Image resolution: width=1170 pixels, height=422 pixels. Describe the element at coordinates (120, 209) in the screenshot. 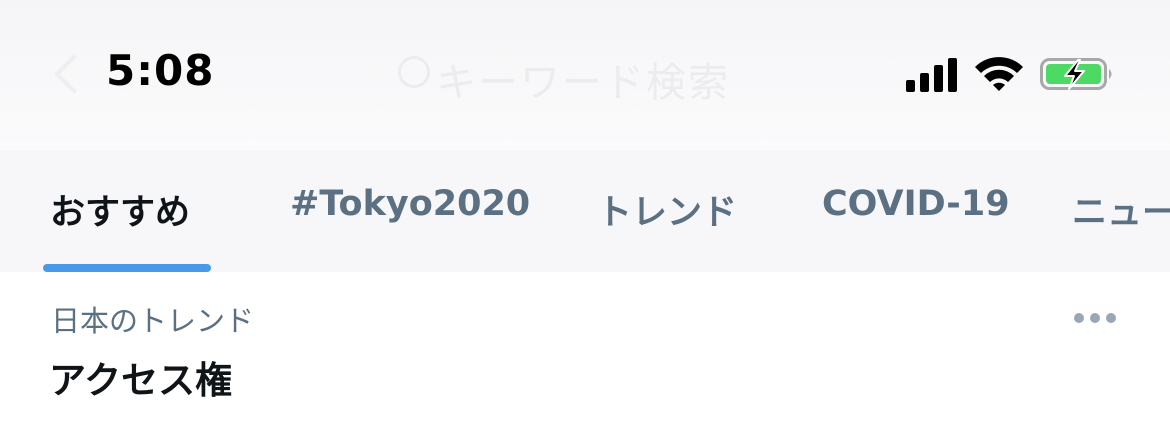

I see `tab-recommended: おすすめ` at that location.